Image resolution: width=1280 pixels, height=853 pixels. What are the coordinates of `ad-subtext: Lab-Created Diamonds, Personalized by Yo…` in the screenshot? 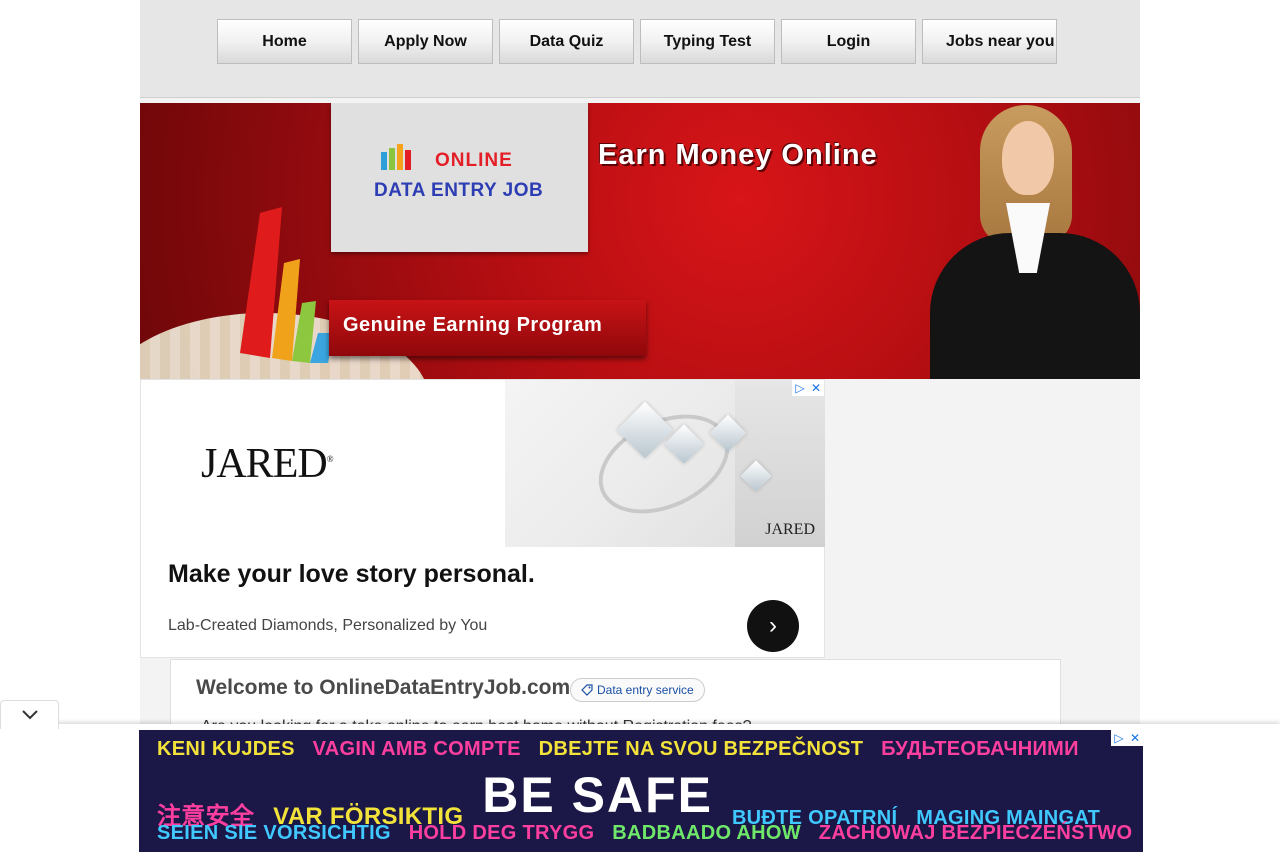 It's located at (327, 626).